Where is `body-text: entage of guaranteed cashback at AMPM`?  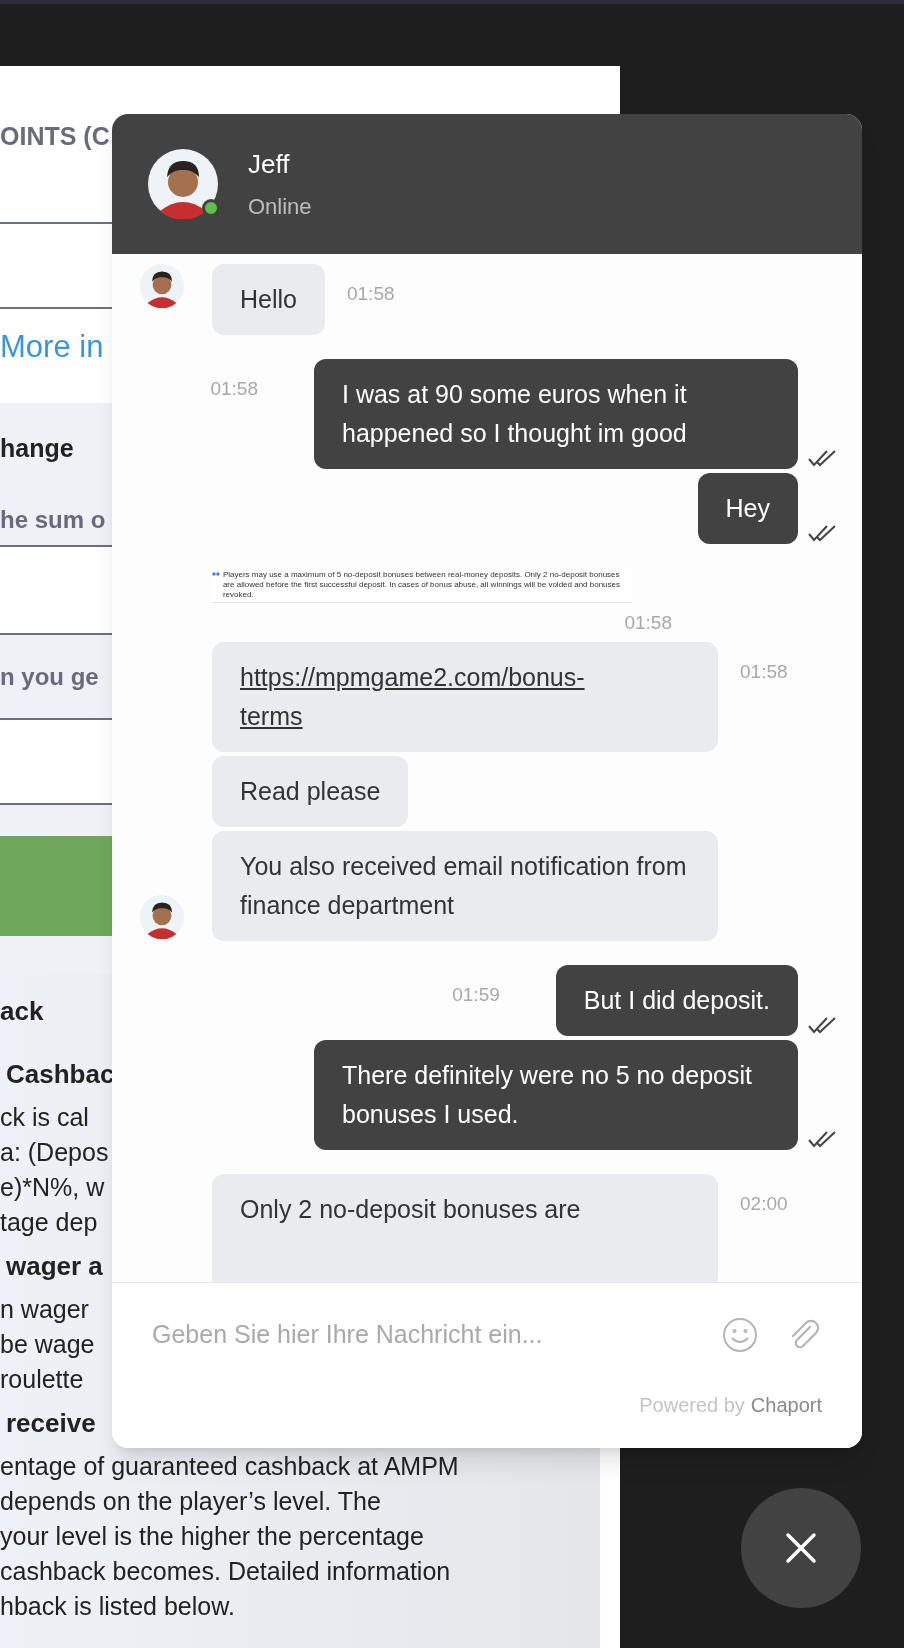
body-text: entage of guaranteed cashback at AMPM is located at coordinates (229, 1466).